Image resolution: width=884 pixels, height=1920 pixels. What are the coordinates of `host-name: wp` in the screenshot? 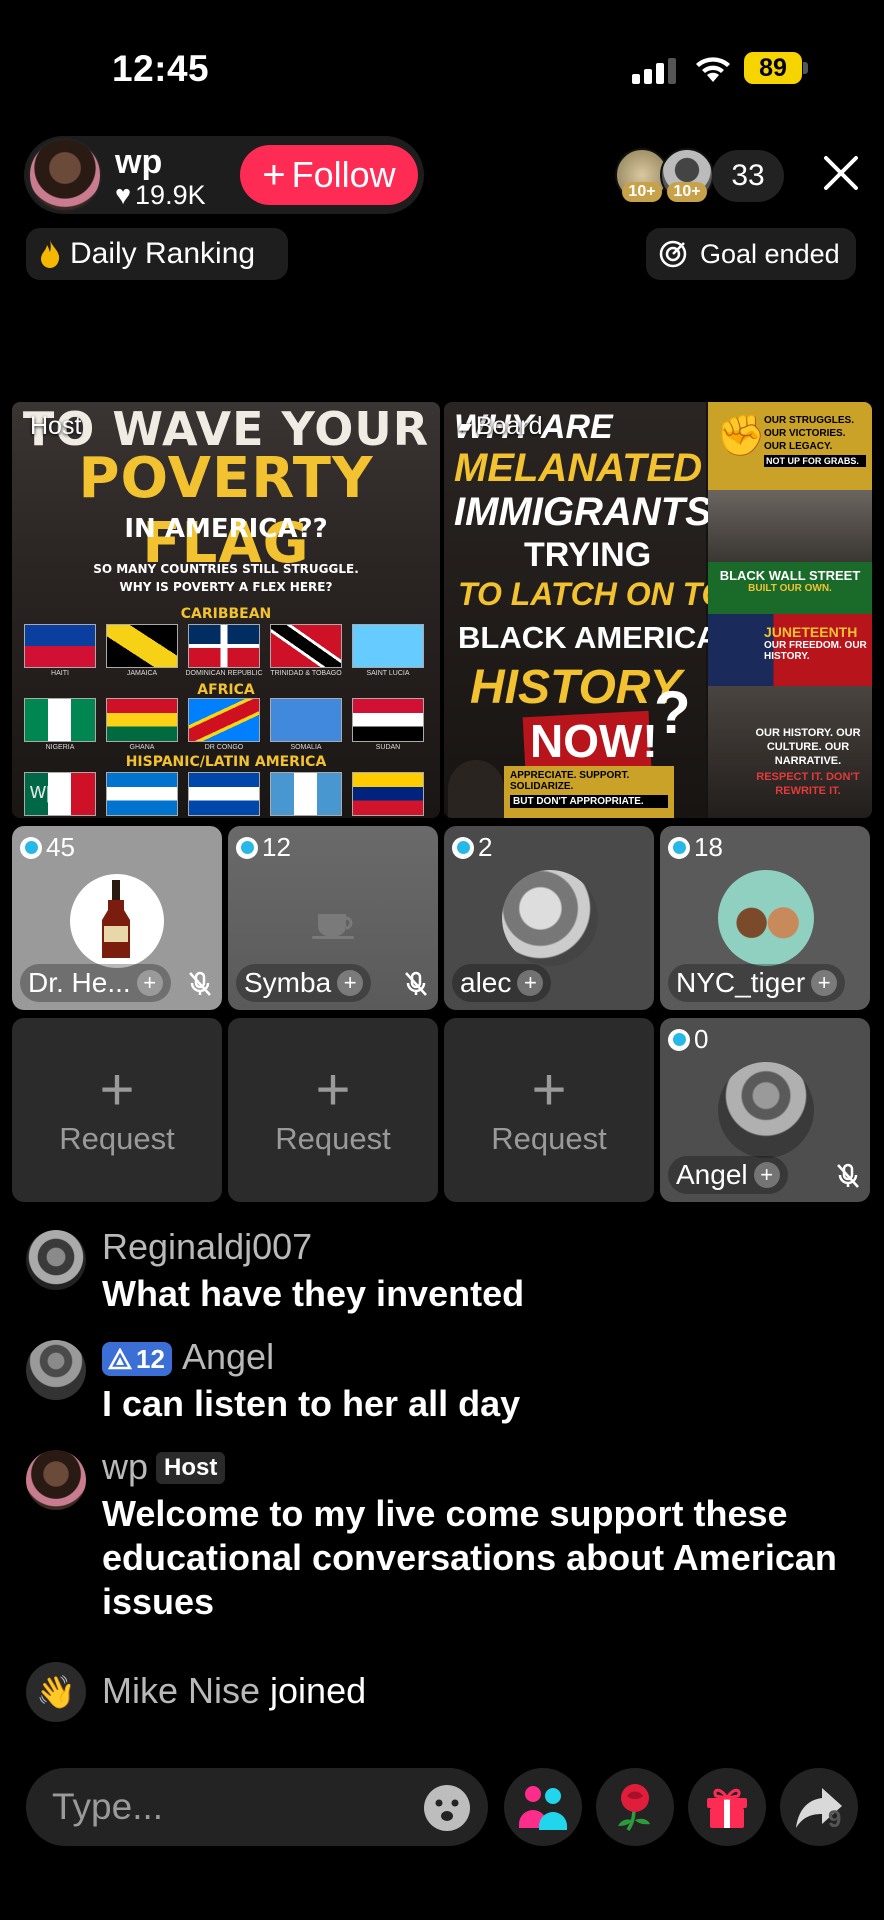 It's located at (138, 162).